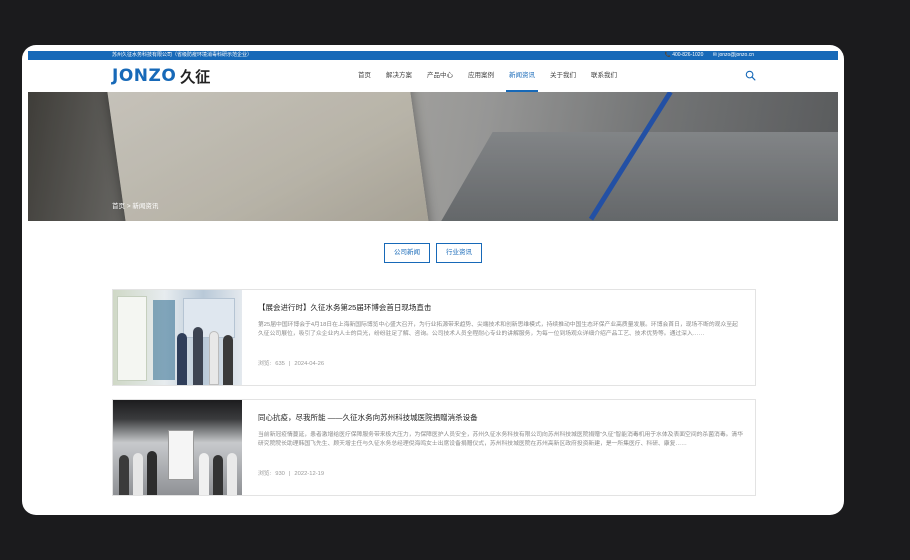  What do you see at coordinates (280, 474) in the screenshot?
I see `views-count: 930` at bounding box center [280, 474].